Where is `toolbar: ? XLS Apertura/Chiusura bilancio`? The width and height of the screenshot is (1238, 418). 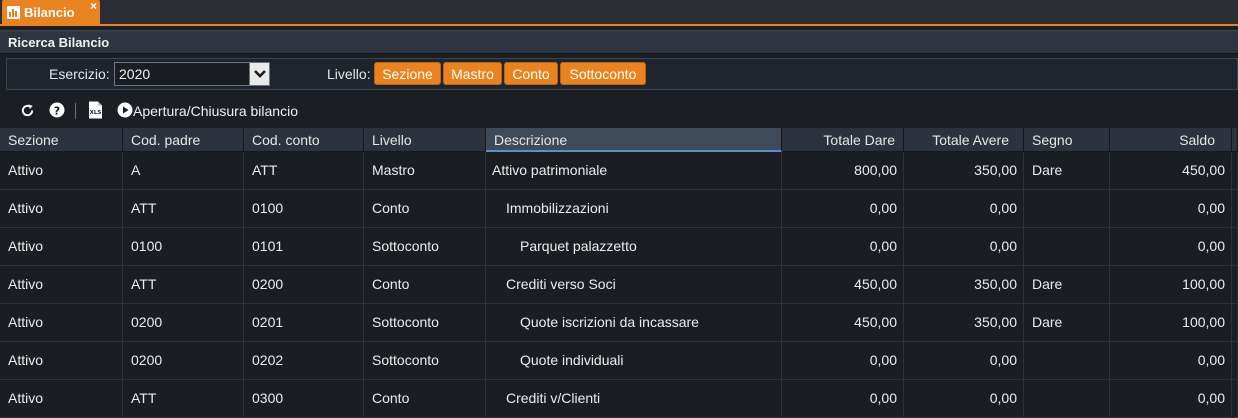 toolbar: ? XLS Apertura/Chiusura bilancio is located at coordinates (619, 111).